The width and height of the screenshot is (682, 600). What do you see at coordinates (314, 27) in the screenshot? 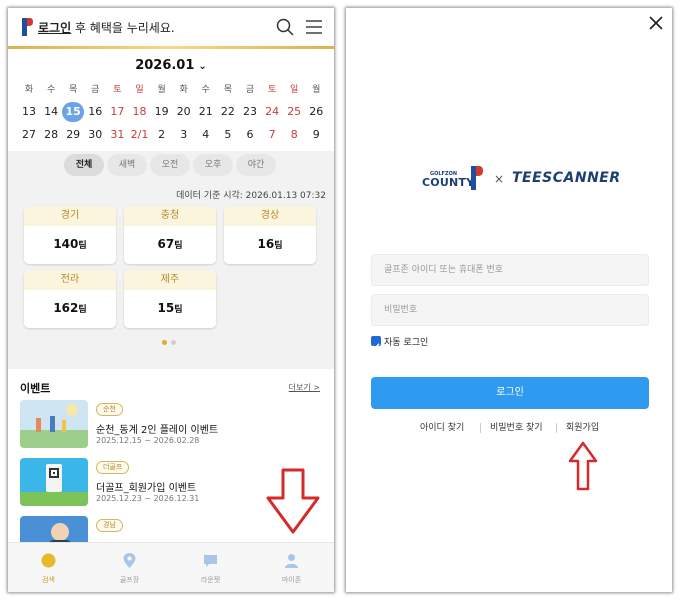
I see `hamburger-icon` at bounding box center [314, 27].